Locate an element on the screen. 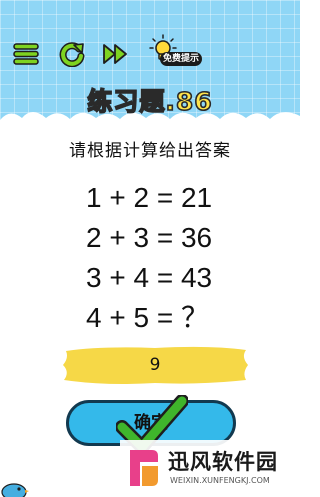 Image resolution: width=320 pixels, height=497 pixels. fast-forward-icon is located at coordinates (115, 54).